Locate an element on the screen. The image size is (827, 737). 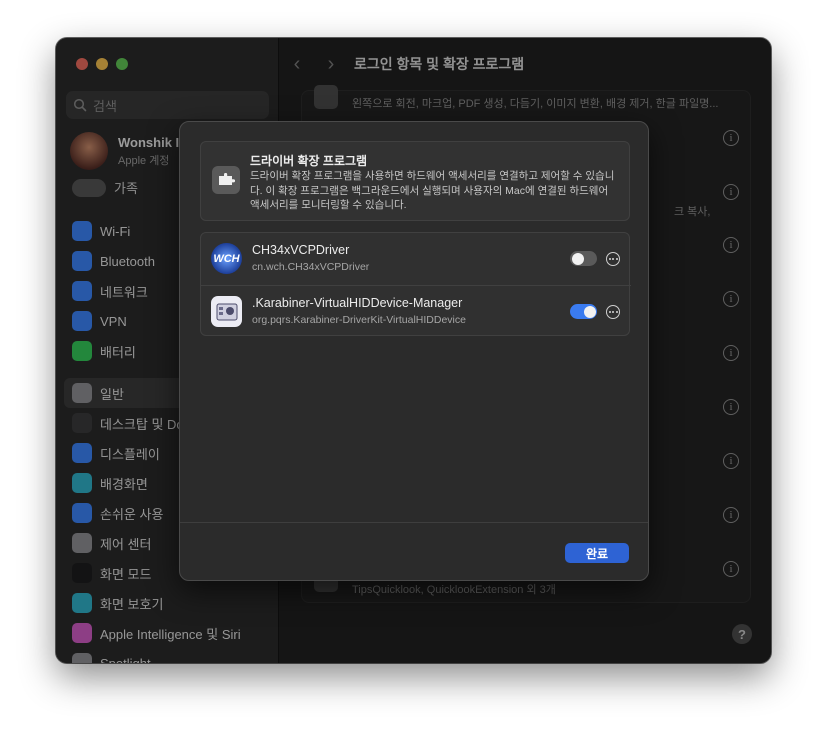
extension-bundle-id: cn.wch.CH34xVCPDriver is located at coordinates (311, 267).